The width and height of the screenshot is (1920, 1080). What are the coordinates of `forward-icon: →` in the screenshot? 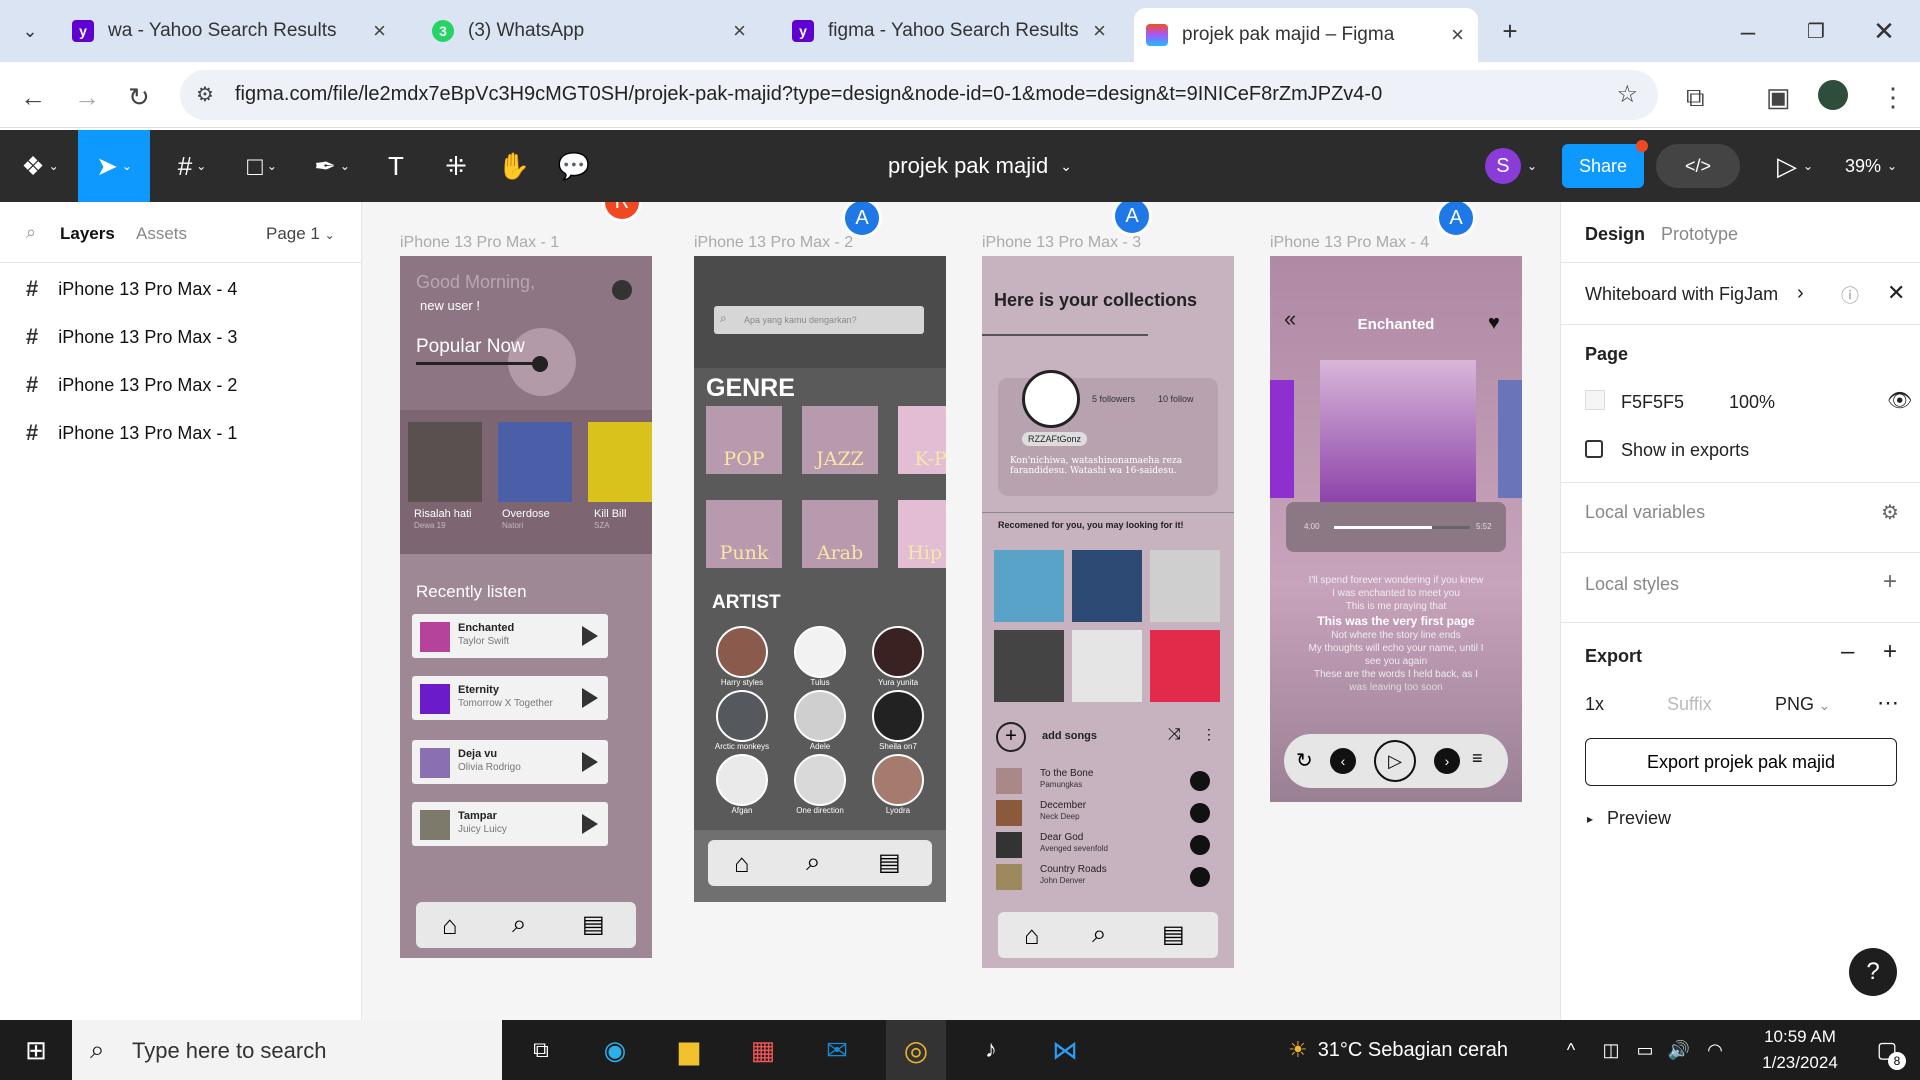 It's located at (87, 97).